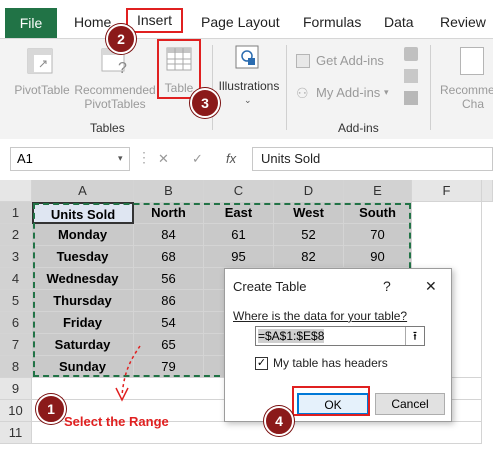  Describe the element at coordinates (447, 191) in the screenshot. I see `column-header-f: F` at that location.